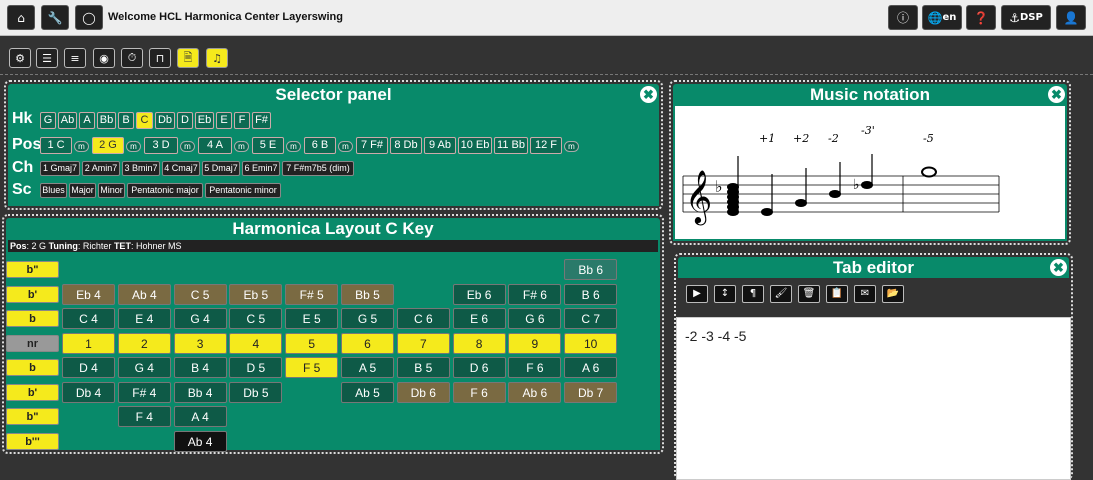 The image size is (1093, 480). Describe the element at coordinates (256, 367) in the screenshot. I see `note-cell: D 5` at that location.